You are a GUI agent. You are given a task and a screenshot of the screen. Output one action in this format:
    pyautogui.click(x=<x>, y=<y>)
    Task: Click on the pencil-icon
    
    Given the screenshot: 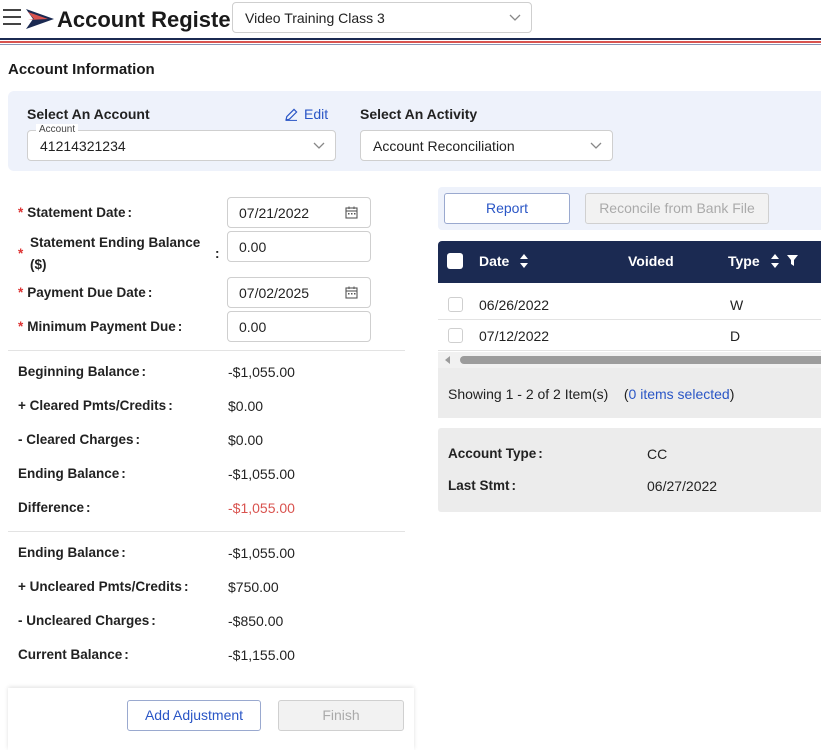 What is the action you would take?
    pyautogui.click(x=291, y=114)
    